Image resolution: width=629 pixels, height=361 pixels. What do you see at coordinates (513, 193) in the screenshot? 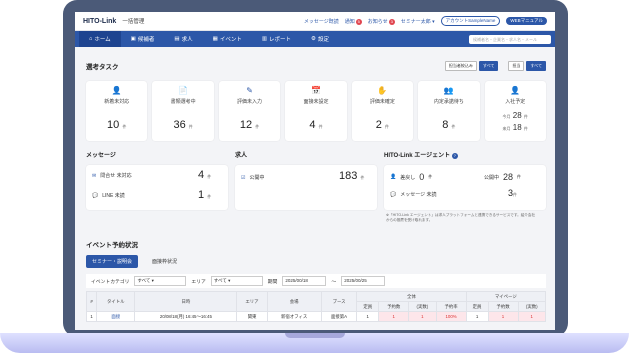
I see `agent-unread-count: 3件` at bounding box center [513, 193].